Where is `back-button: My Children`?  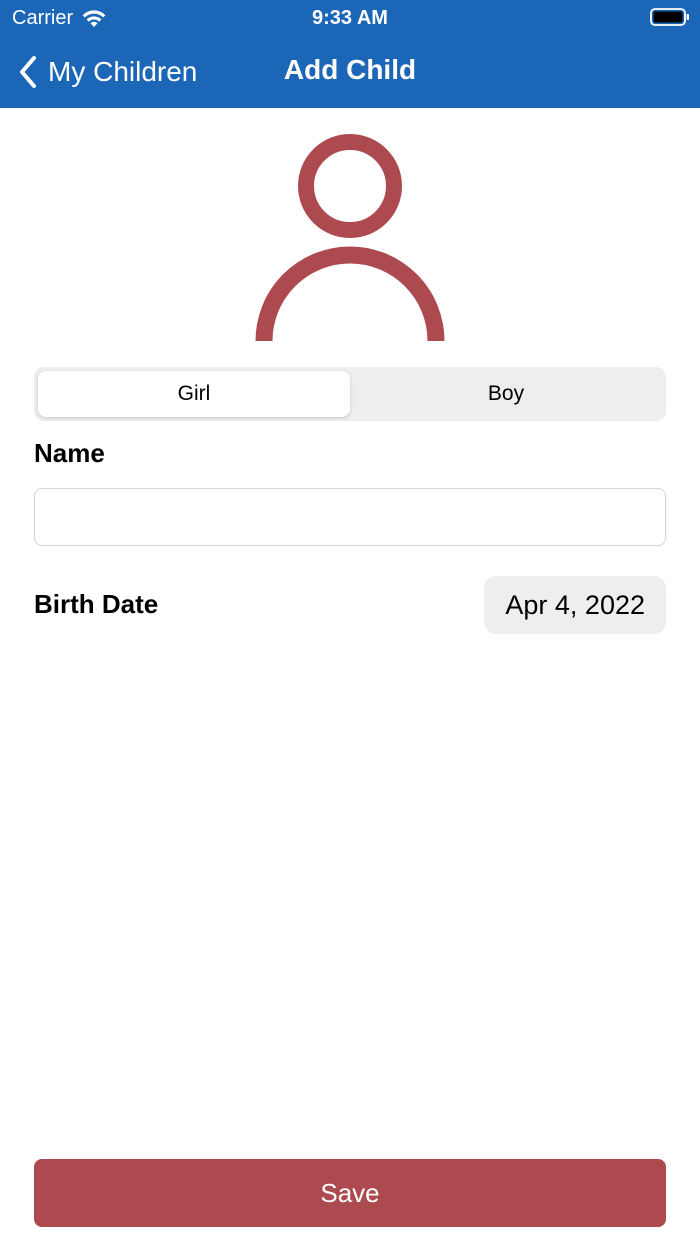
back-button: My Children is located at coordinates (107, 72).